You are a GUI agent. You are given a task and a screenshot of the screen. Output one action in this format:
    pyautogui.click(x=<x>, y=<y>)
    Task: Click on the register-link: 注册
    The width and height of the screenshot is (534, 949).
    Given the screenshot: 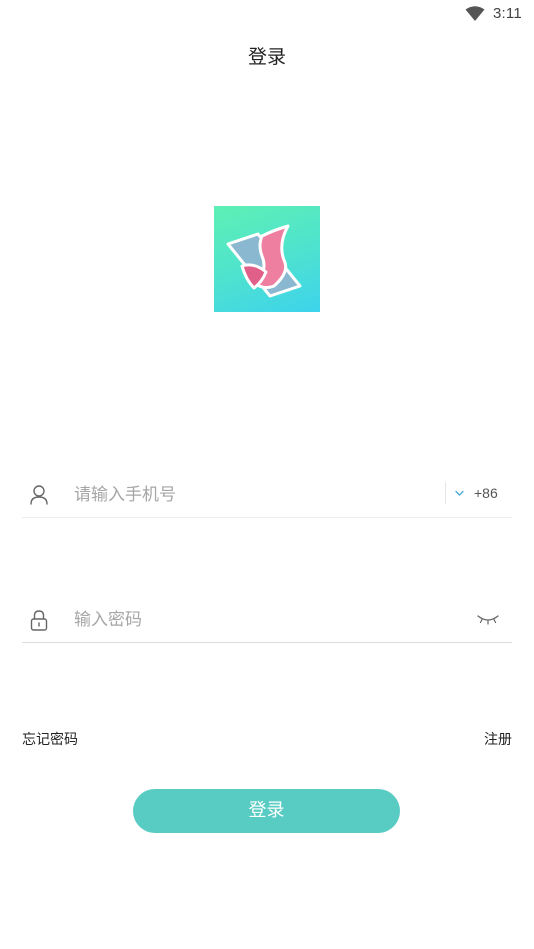 What is the action you would take?
    pyautogui.click(x=498, y=739)
    